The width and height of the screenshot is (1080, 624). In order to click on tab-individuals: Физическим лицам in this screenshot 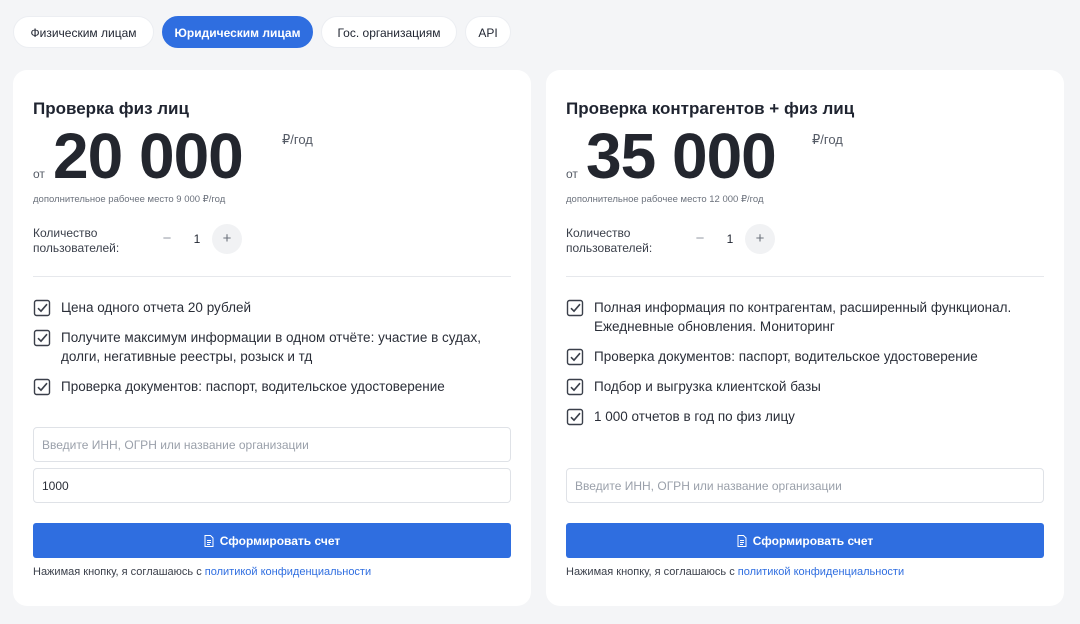, I will do `click(83, 32)`.